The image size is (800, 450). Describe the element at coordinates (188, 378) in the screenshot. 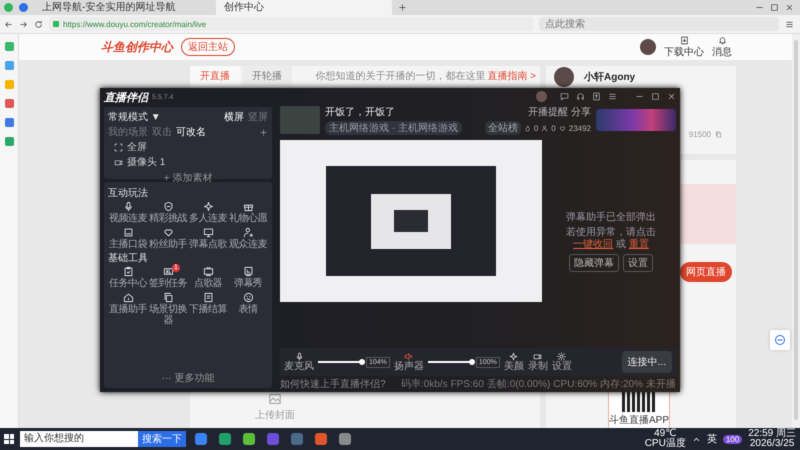

I see `more-features-button: ··· 更多功能` at that location.